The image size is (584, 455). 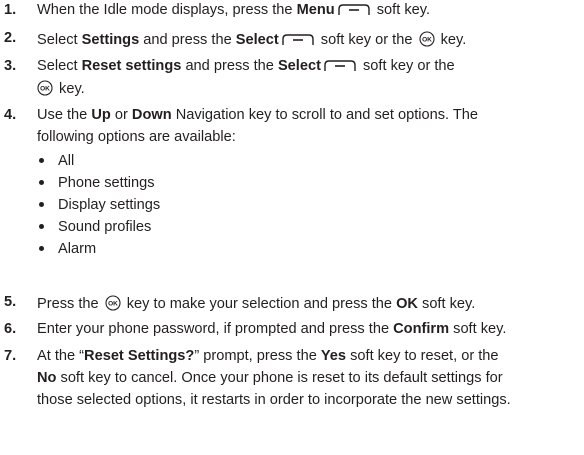 What do you see at coordinates (105, 227) in the screenshot?
I see `option-item: Sound profiles` at bounding box center [105, 227].